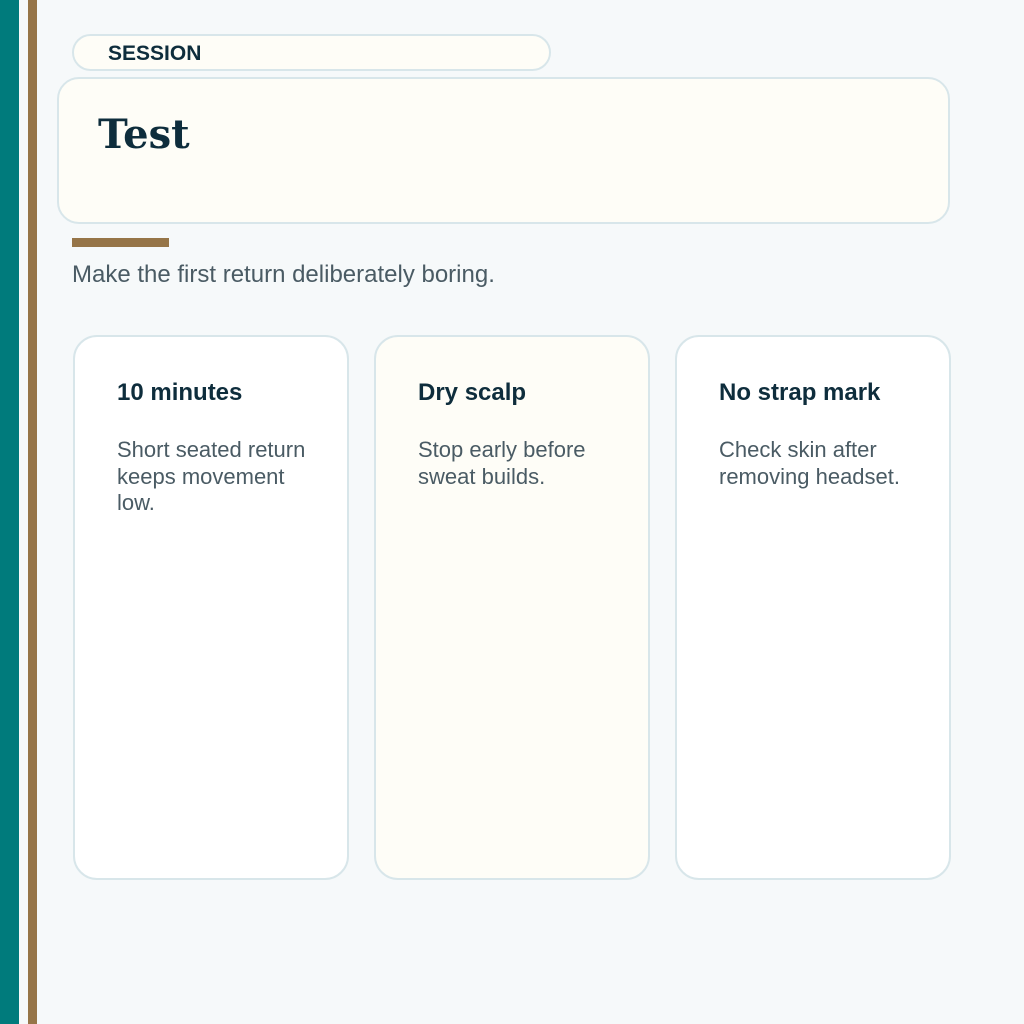 The image size is (1024, 1024). I want to click on left-accent-bar-teal, so click(9, 512).